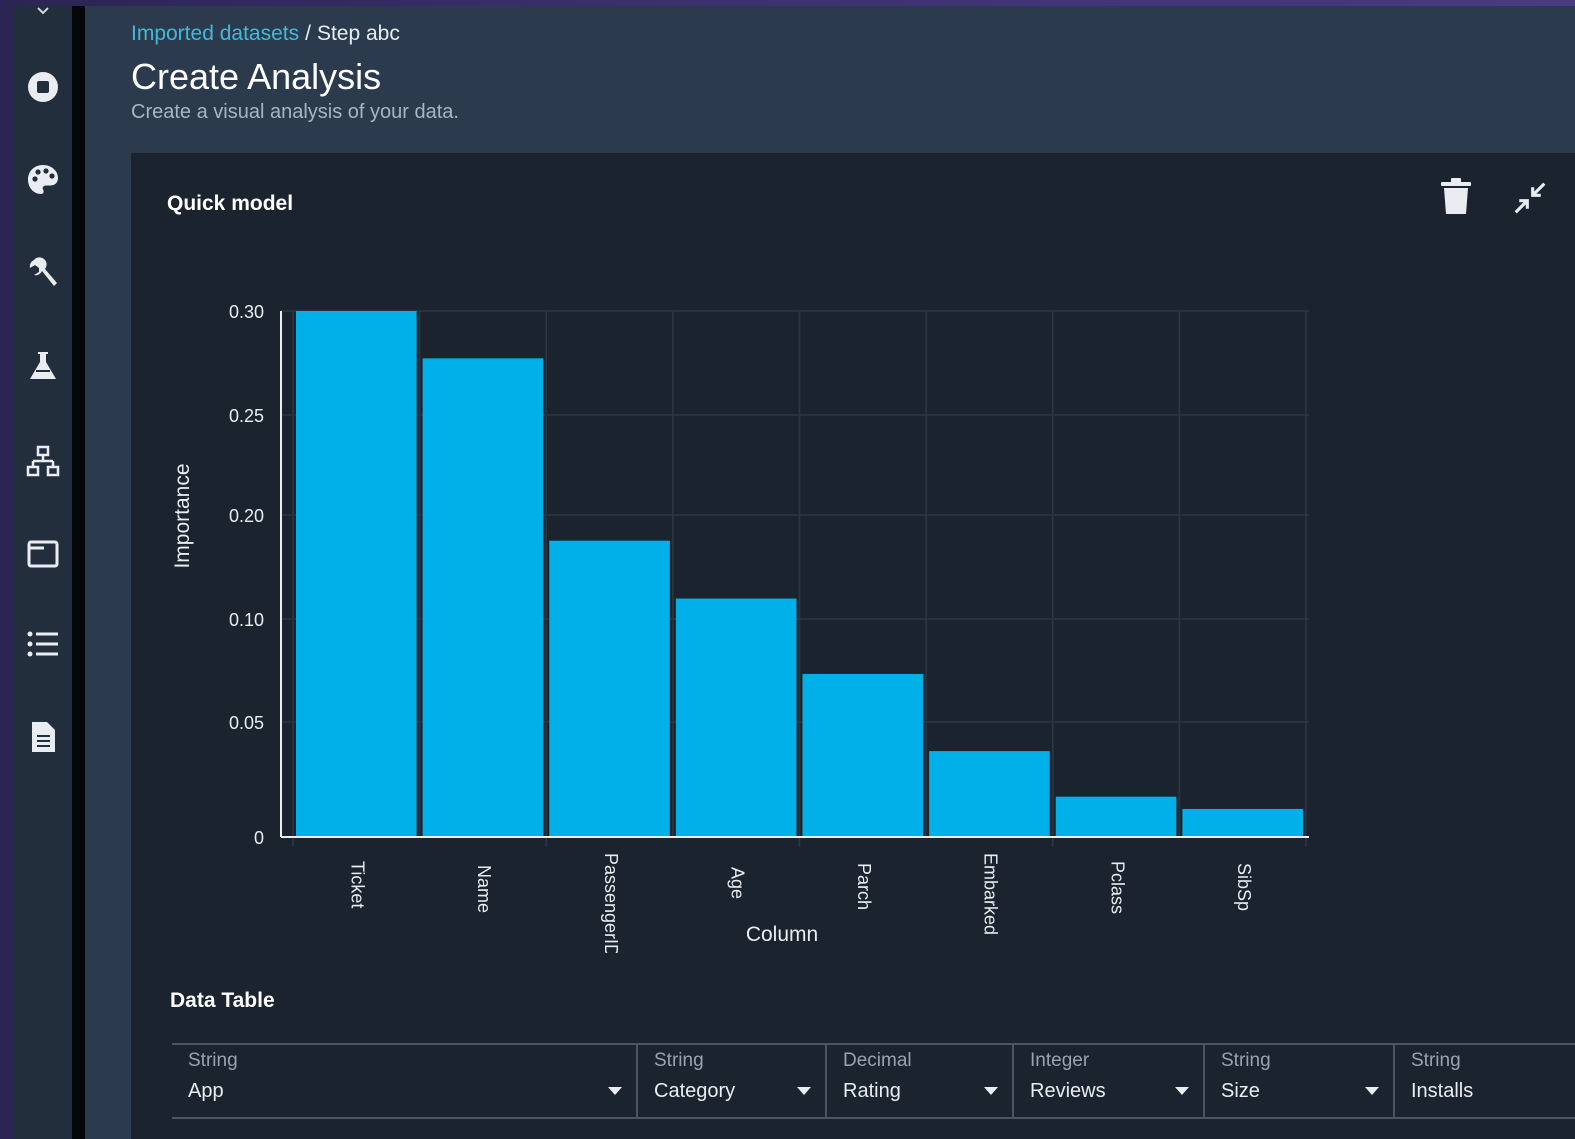 This screenshot has height=1139, width=1575. I want to click on sidebar-item-documents, so click(43, 737).